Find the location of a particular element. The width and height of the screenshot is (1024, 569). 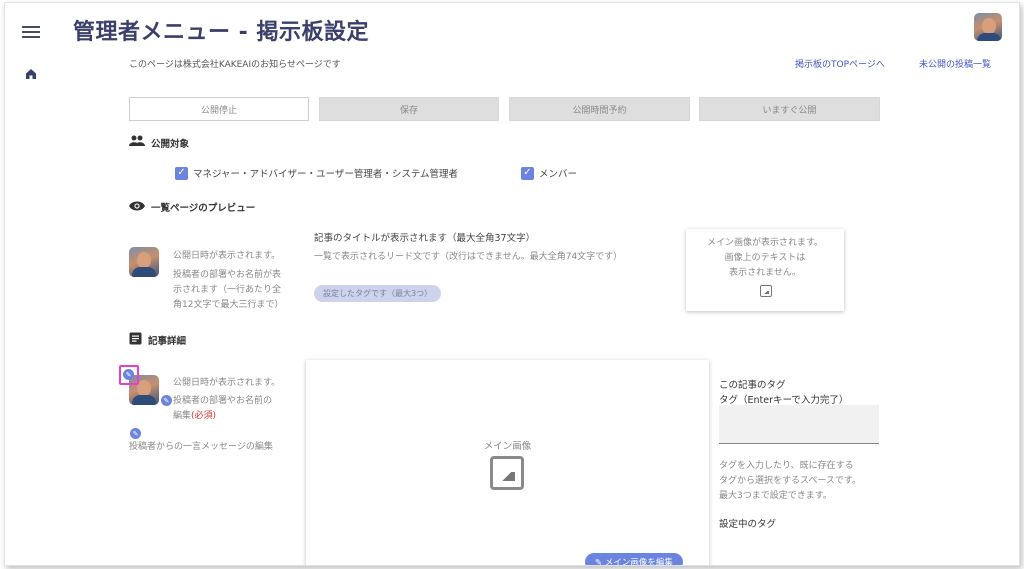

save-button: 保存 is located at coordinates (409, 109).